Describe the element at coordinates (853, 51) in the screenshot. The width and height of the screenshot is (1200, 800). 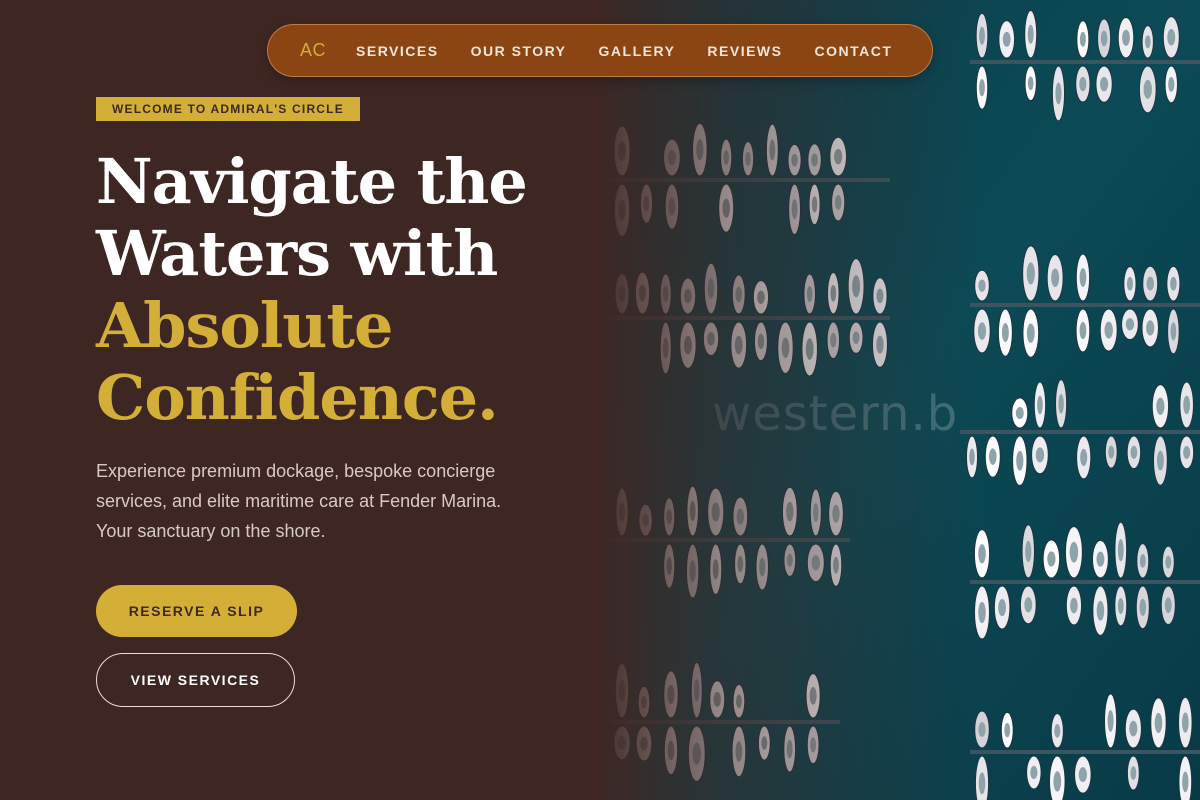
I see `nav-link-contact: CONTACT` at that location.